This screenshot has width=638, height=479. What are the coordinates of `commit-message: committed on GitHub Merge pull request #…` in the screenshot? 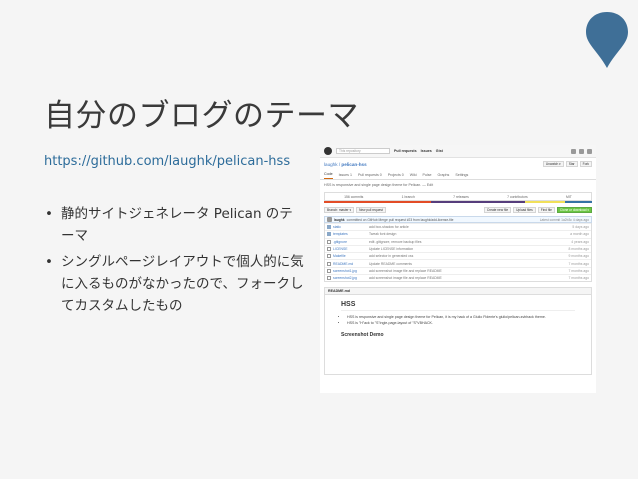 It's located at (400, 220).